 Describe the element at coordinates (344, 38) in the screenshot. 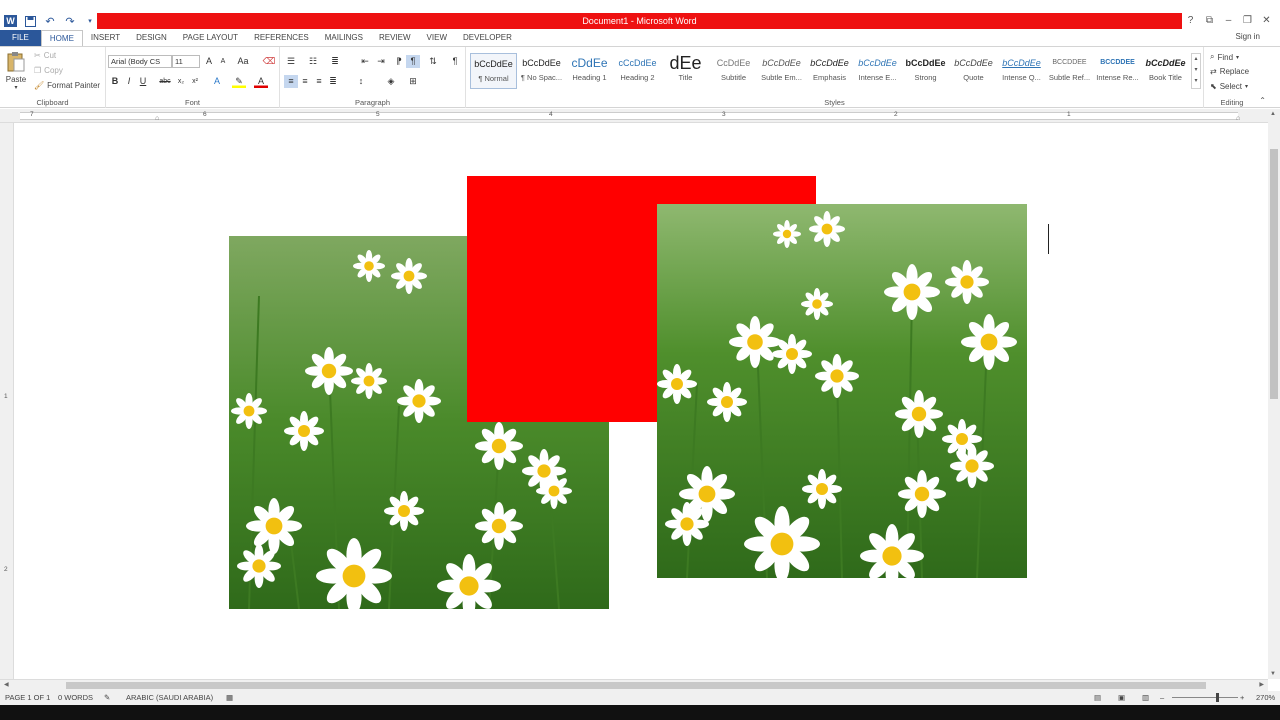

I see `tab-mailings: MAILINGS` at that location.